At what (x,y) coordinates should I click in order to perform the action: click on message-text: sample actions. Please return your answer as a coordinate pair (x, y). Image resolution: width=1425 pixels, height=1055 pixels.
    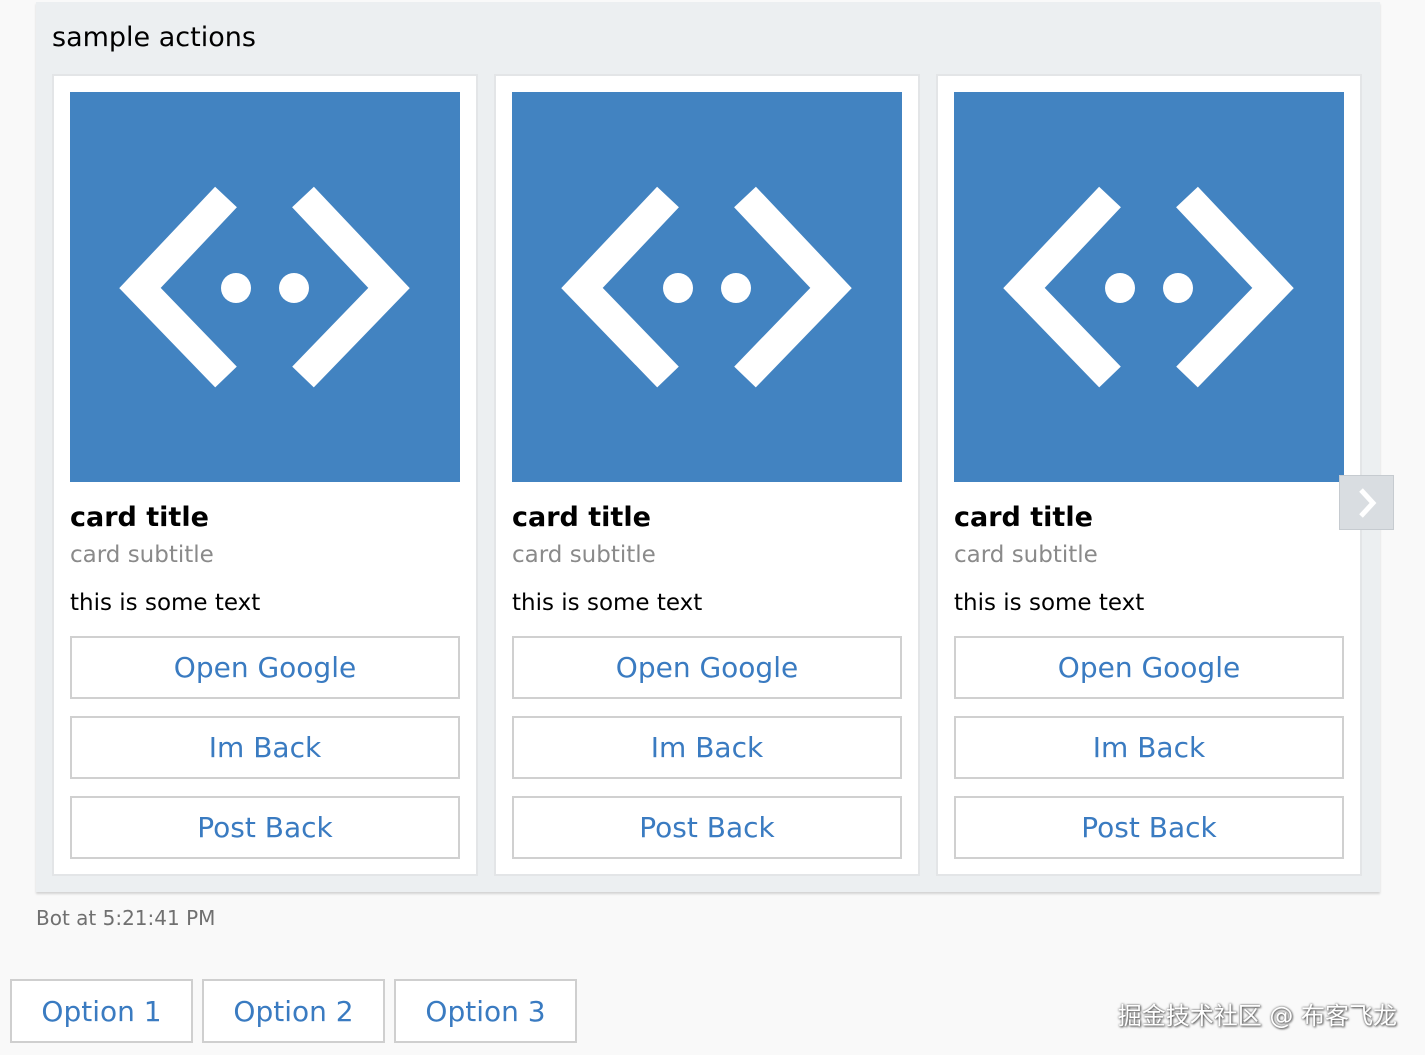
    Looking at the image, I should click on (154, 37).